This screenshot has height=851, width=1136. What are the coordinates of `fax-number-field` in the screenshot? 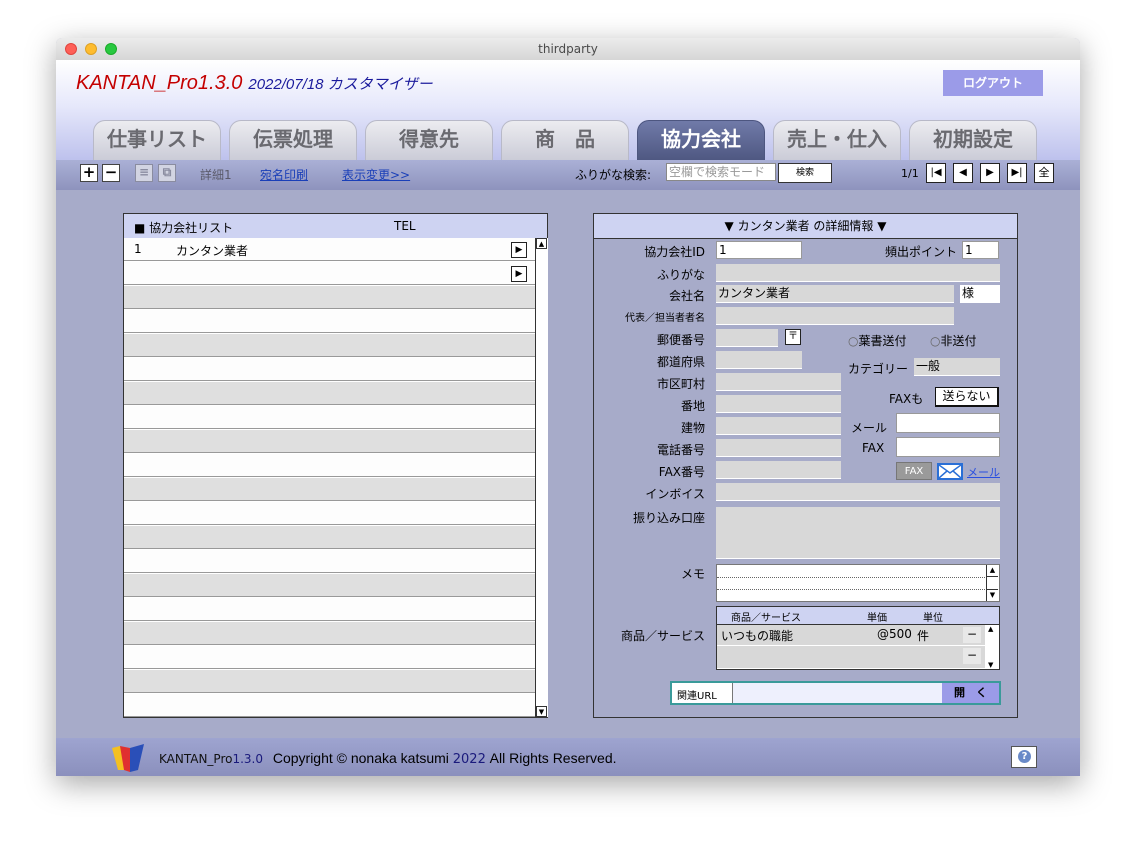 It's located at (778, 470).